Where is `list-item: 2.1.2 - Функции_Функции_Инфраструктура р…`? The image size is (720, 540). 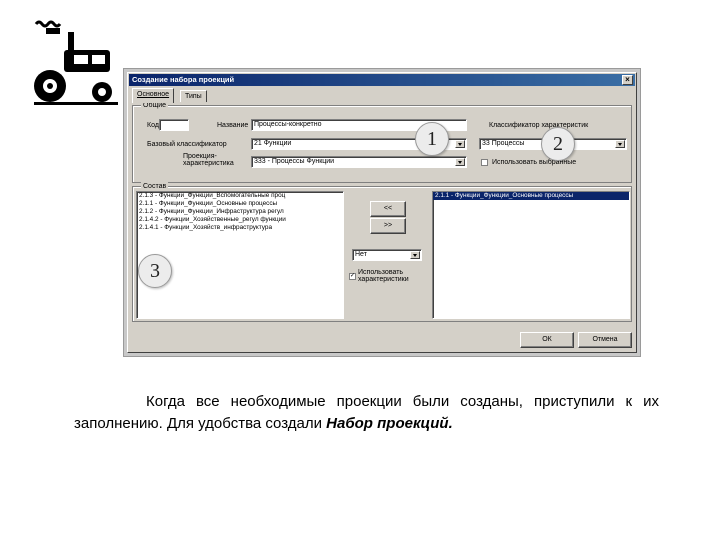
list-item: 2.1.2 - Функции_Функции_Инфраструктура р… is located at coordinates (240, 212).